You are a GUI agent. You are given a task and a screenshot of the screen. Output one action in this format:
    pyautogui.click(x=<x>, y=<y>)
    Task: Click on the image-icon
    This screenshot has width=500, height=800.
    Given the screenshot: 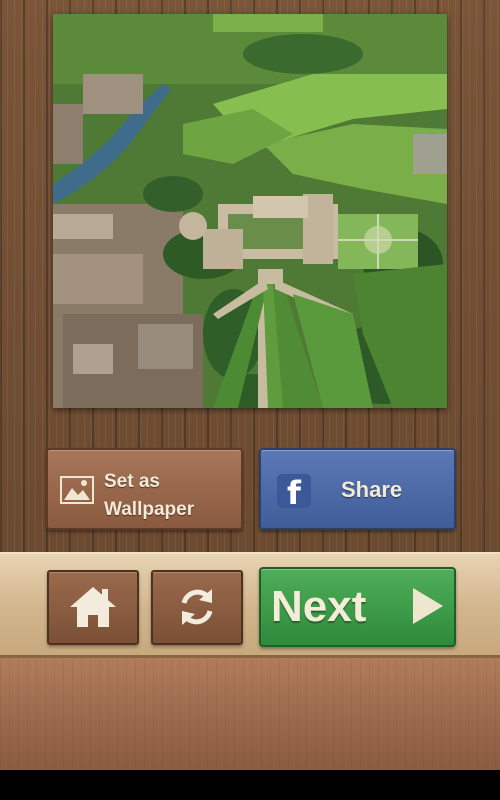 What is the action you would take?
    pyautogui.click(x=77, y=490)
    